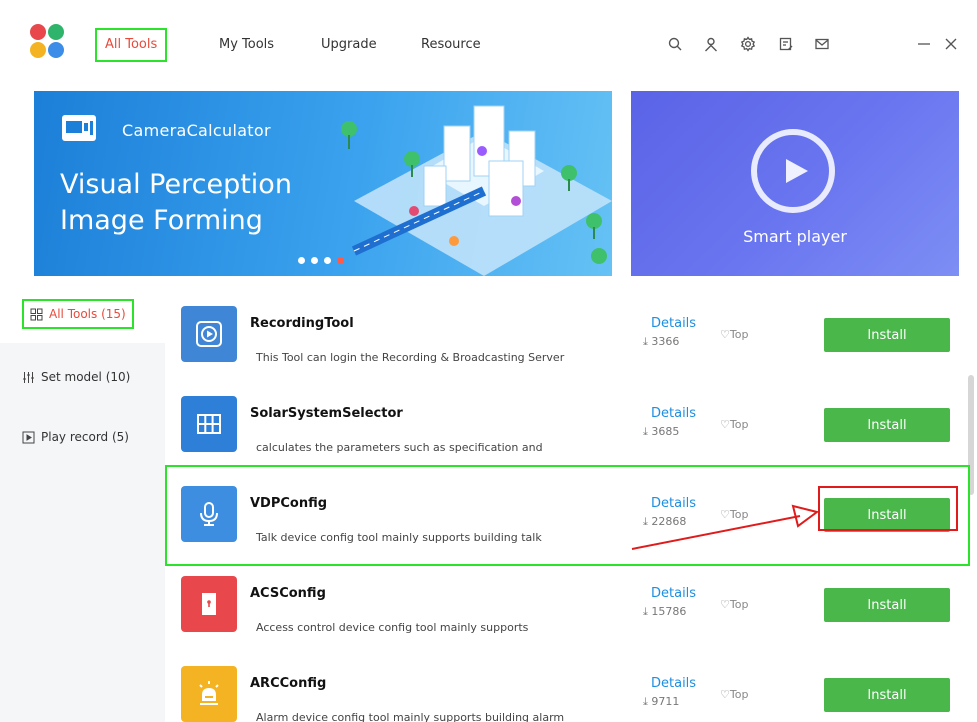 The width and height of the screenshot is (977, 722). Describe the element at coordinates (488, 42) in the screenshot. I see `header: All Tools My Tools Upgrade Resource` at that location.